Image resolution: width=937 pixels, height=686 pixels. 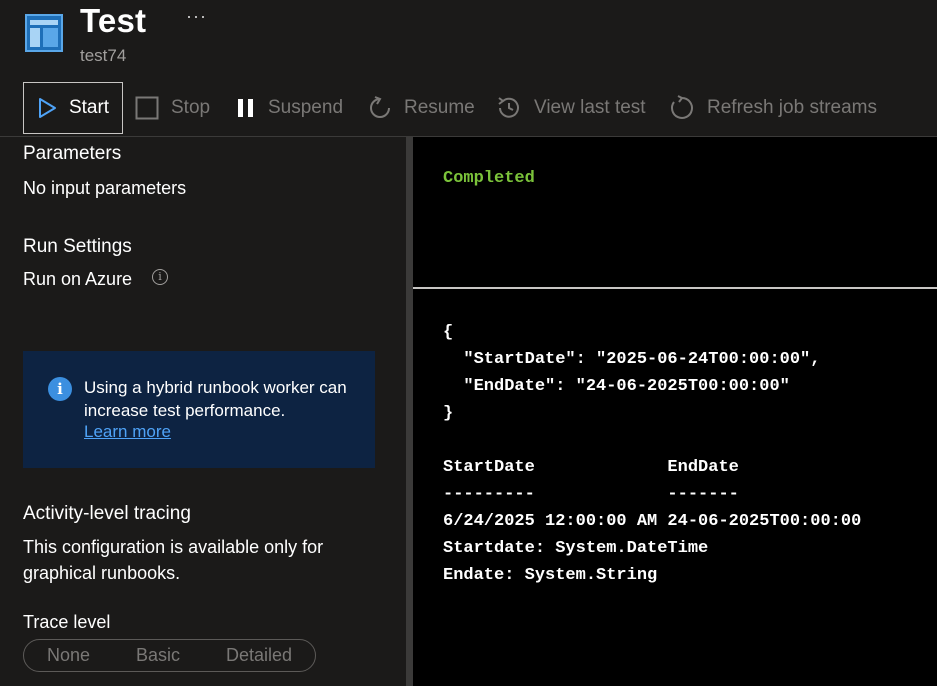 I want to click on header: Test test74 ···, so click(x=468, y=39).